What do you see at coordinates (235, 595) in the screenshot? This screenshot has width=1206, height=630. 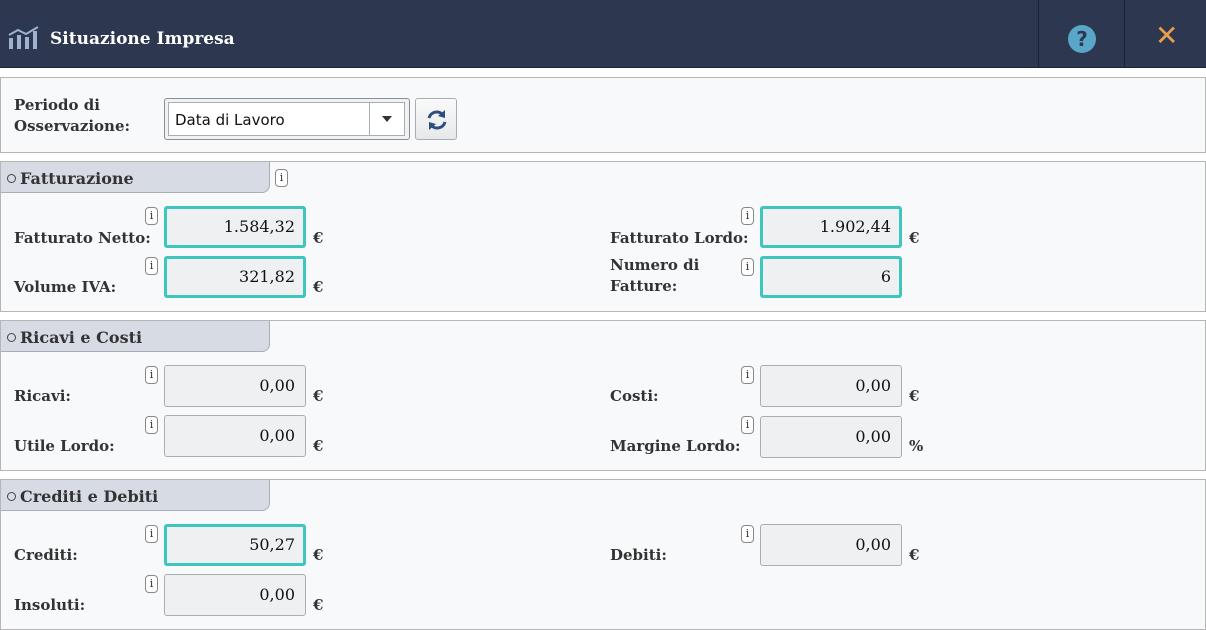 I see `insoluti-field: 0,00` at bounding box center [235, 595].